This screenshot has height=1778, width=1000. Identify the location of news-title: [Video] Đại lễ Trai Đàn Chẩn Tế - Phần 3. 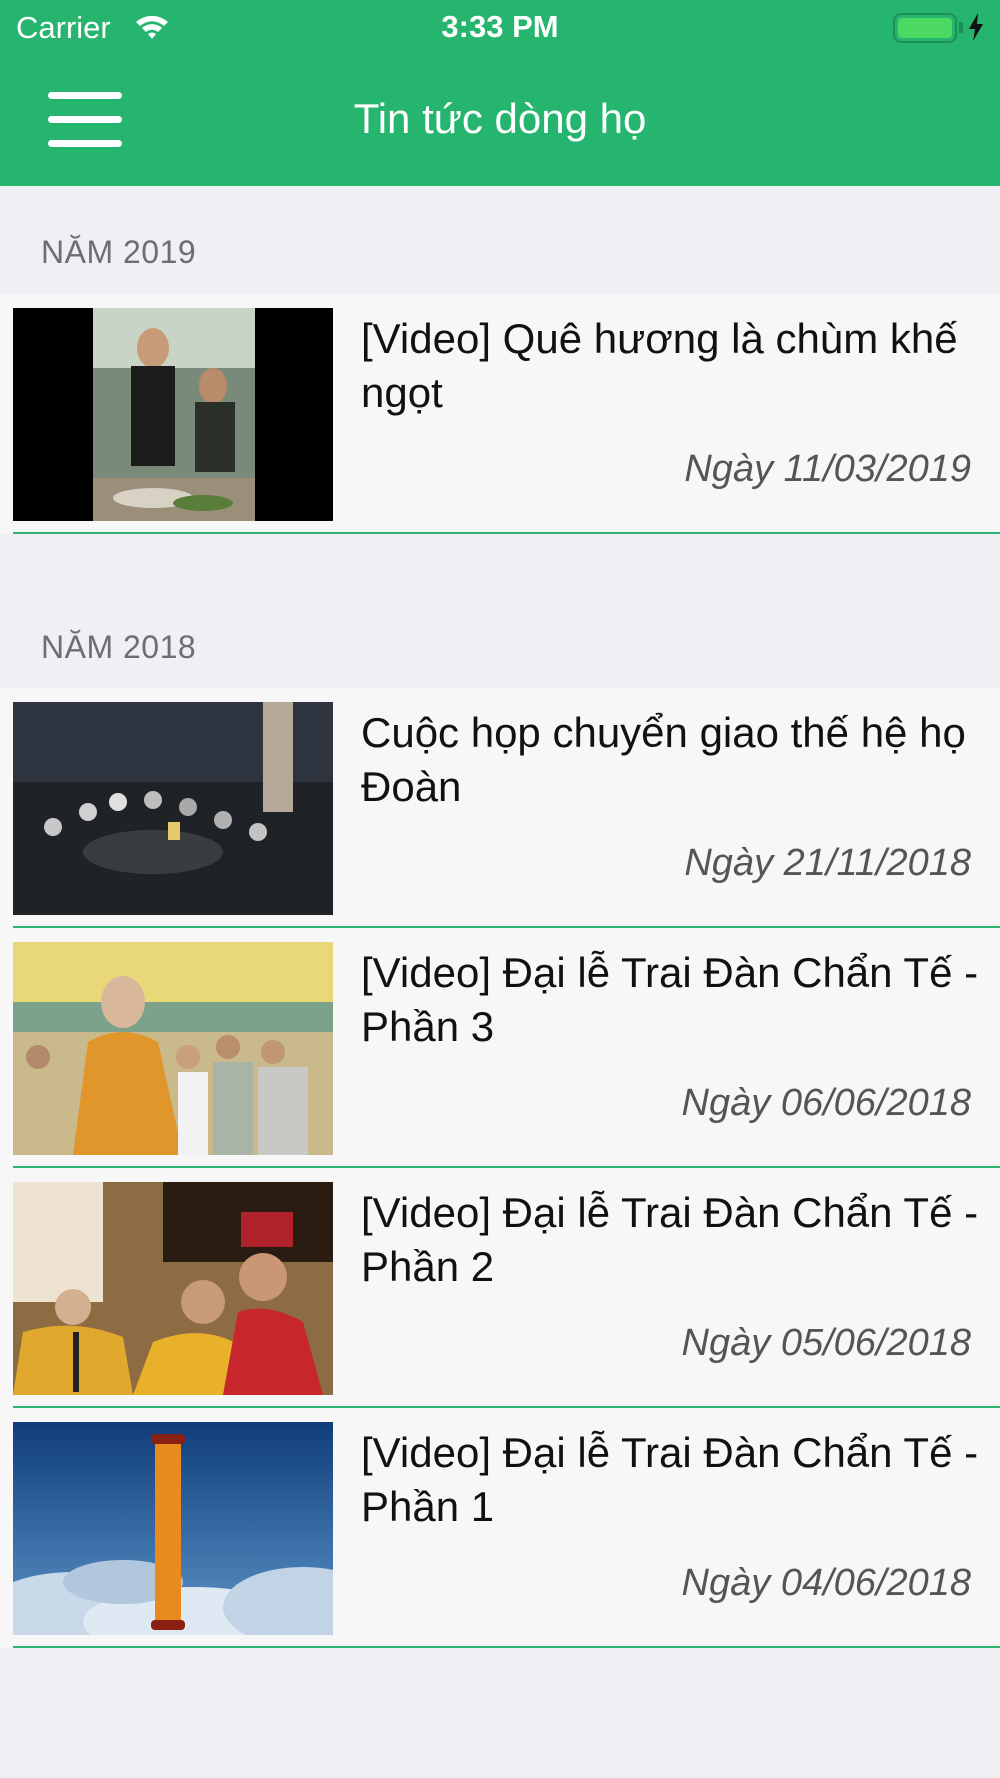
(670, 999).